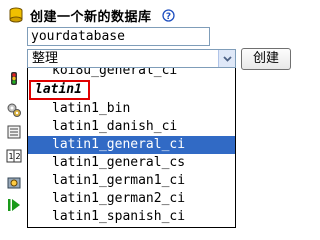 This screenshot has height=240, width=320. I want to click on list-item-partial: koi8u_general_ci, so click(131, 74).